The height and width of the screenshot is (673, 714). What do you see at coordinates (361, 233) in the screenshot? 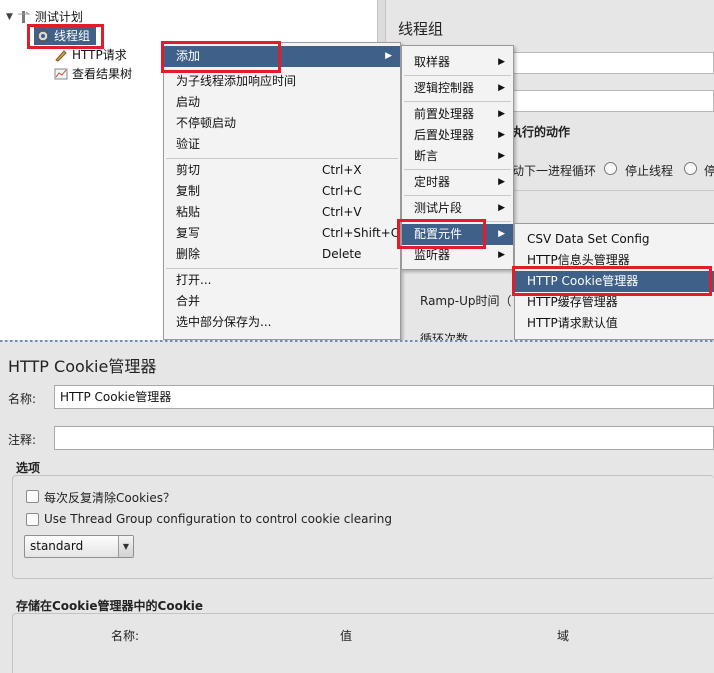
I see `shortcut-label: Ctrl+Shift+C` at bounding box center [361, 233].